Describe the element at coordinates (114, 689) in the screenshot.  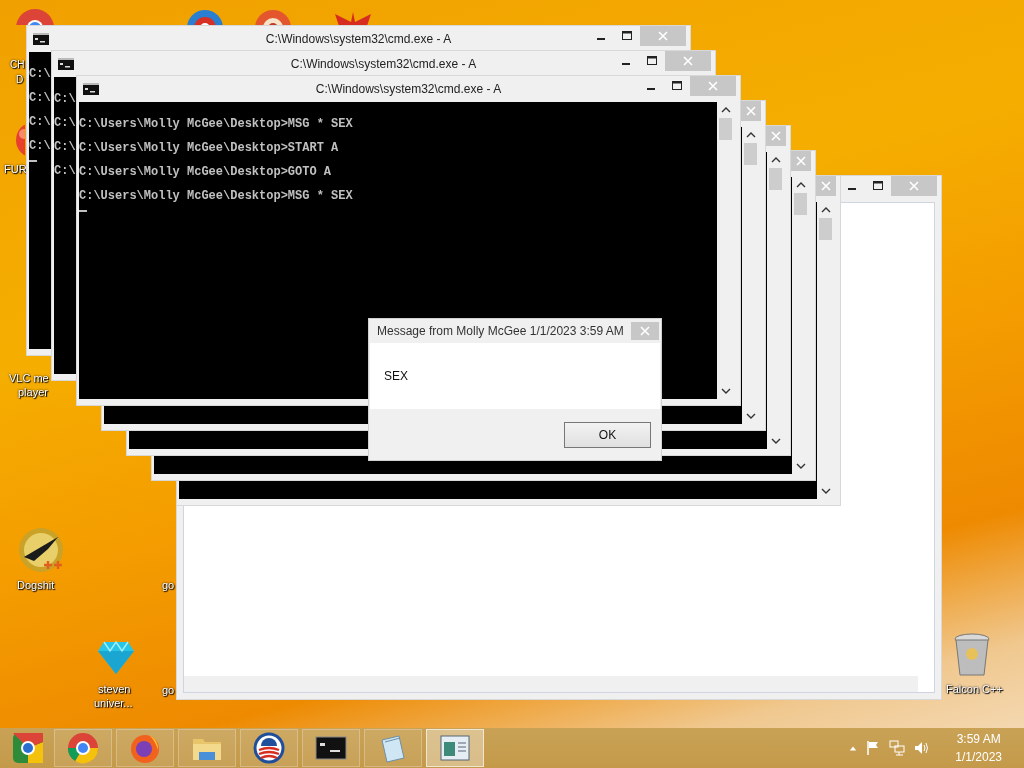
I see `desktop-icon-label: steven` at that location.